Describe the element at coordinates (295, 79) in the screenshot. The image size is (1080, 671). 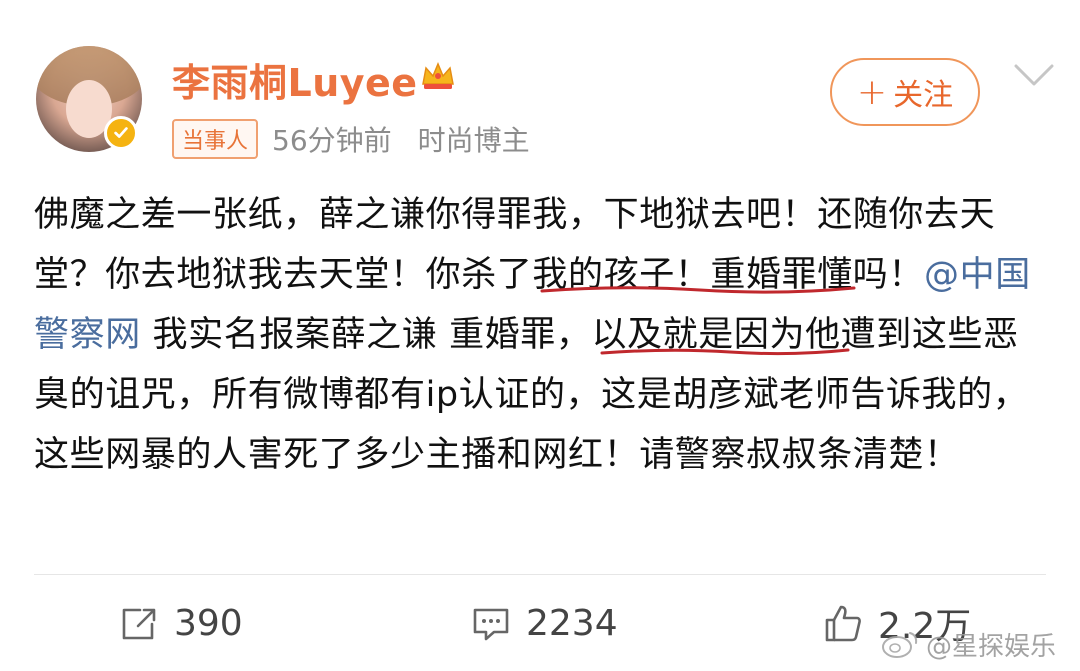
I see `username: 李雨桐Luyee` at that location.